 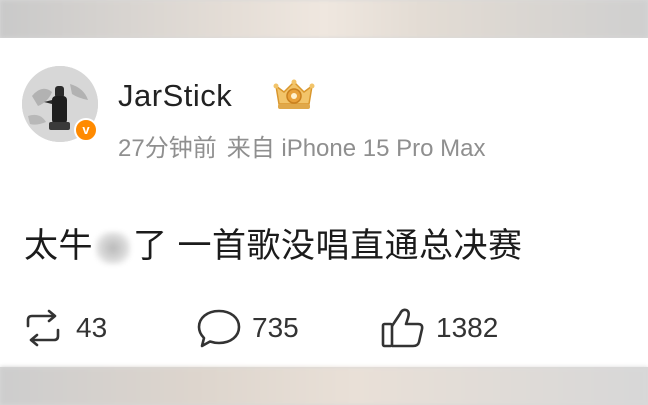 What do you see at coordinates (175, 96) in the screenshot?
I see `username: JarStick` at bounding box center [175, 96].